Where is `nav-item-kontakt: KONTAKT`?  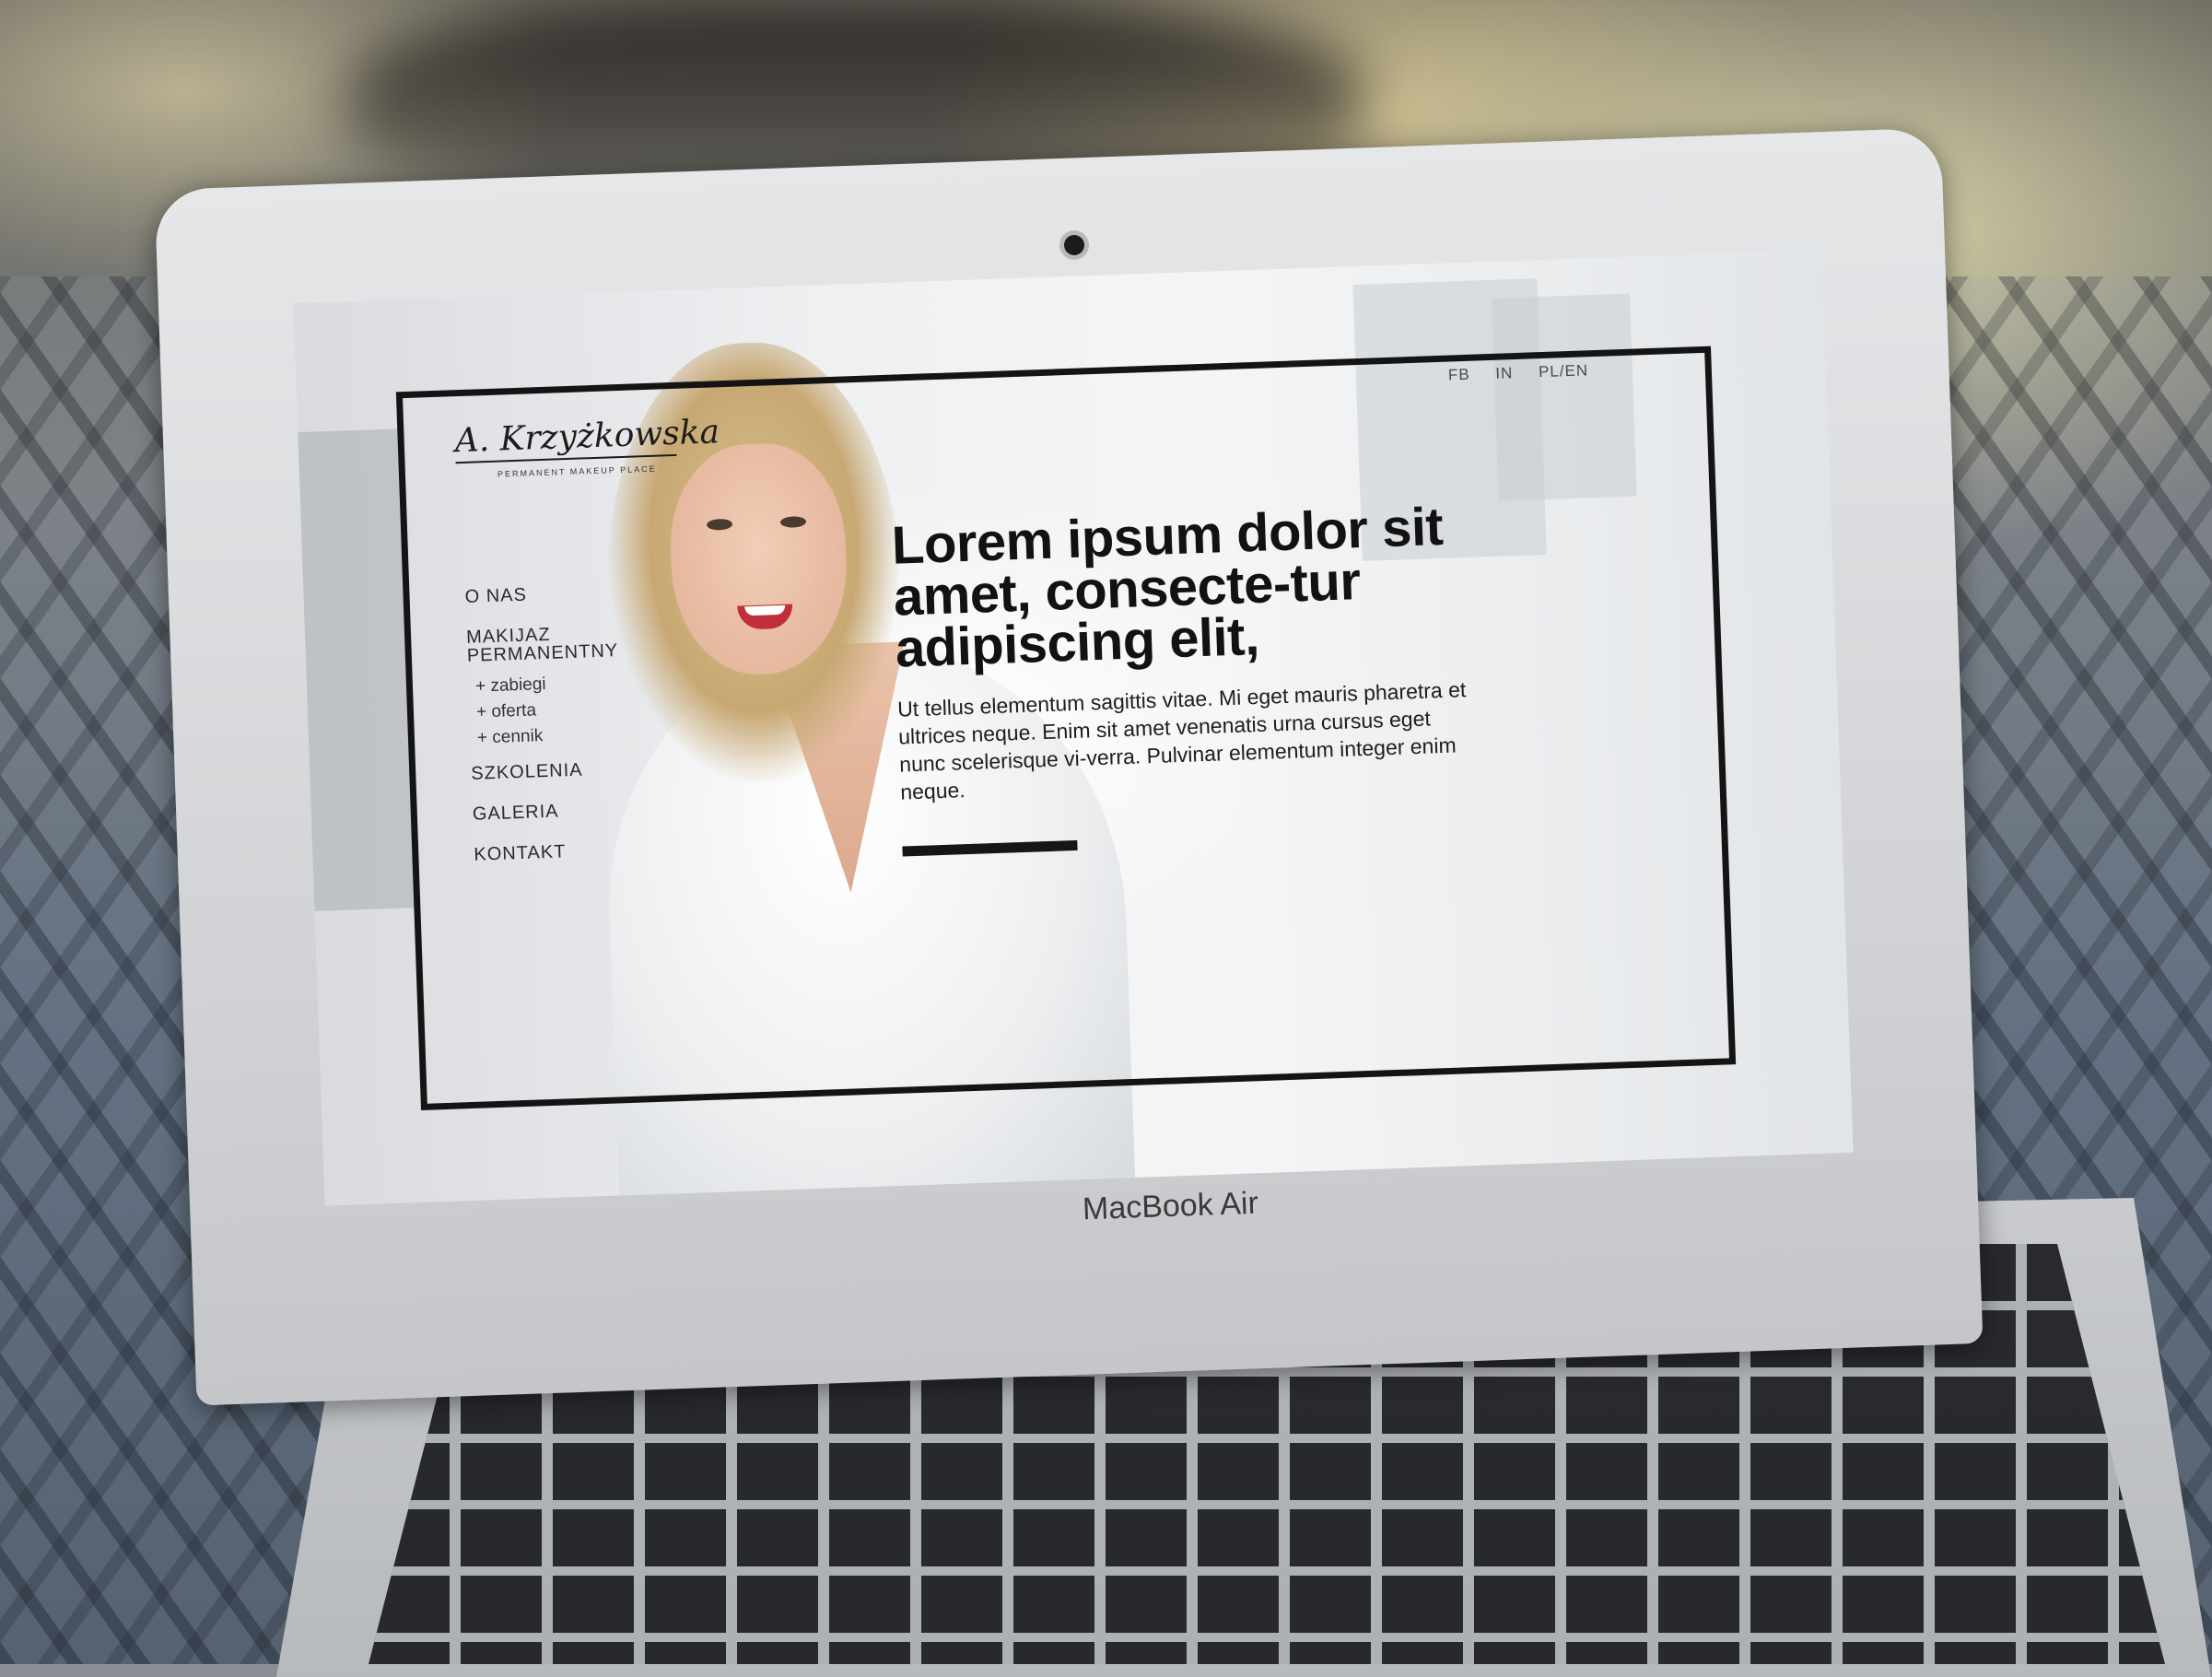
nav-item-kontakt: KONTAKT is located at coordinates (548, 852).